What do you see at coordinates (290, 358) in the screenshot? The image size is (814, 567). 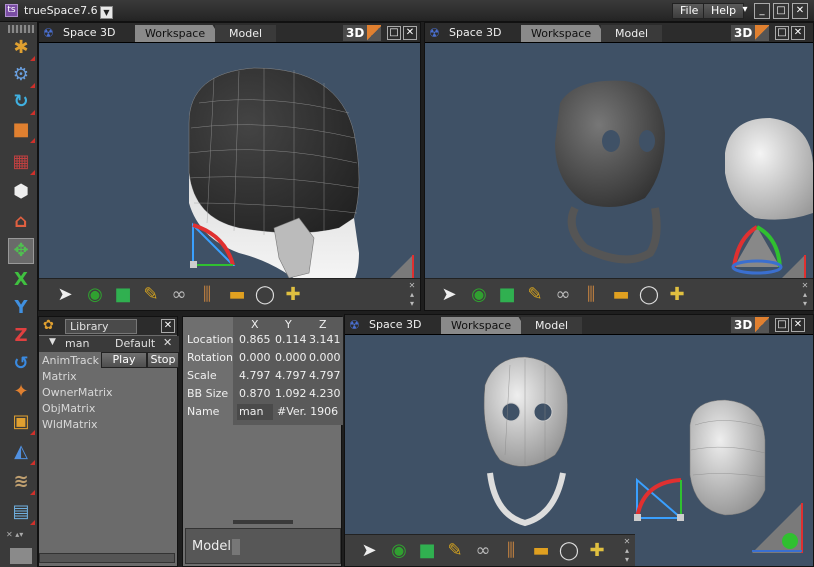 I see `rotation-y: 0.000` at bounding box center [290, 358].